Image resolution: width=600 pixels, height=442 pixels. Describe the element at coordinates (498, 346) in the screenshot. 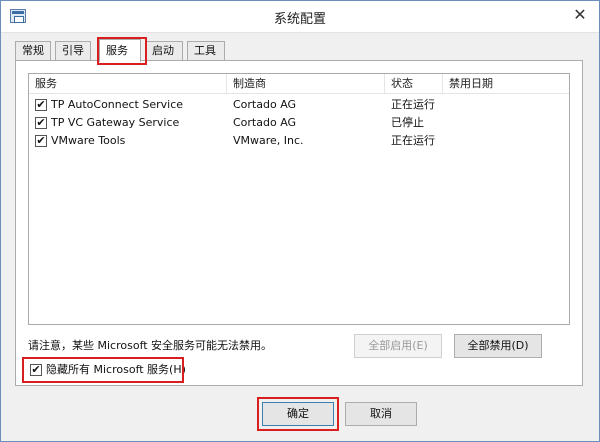

I see `disable-all-button: 全部禁用(D)` at that location.